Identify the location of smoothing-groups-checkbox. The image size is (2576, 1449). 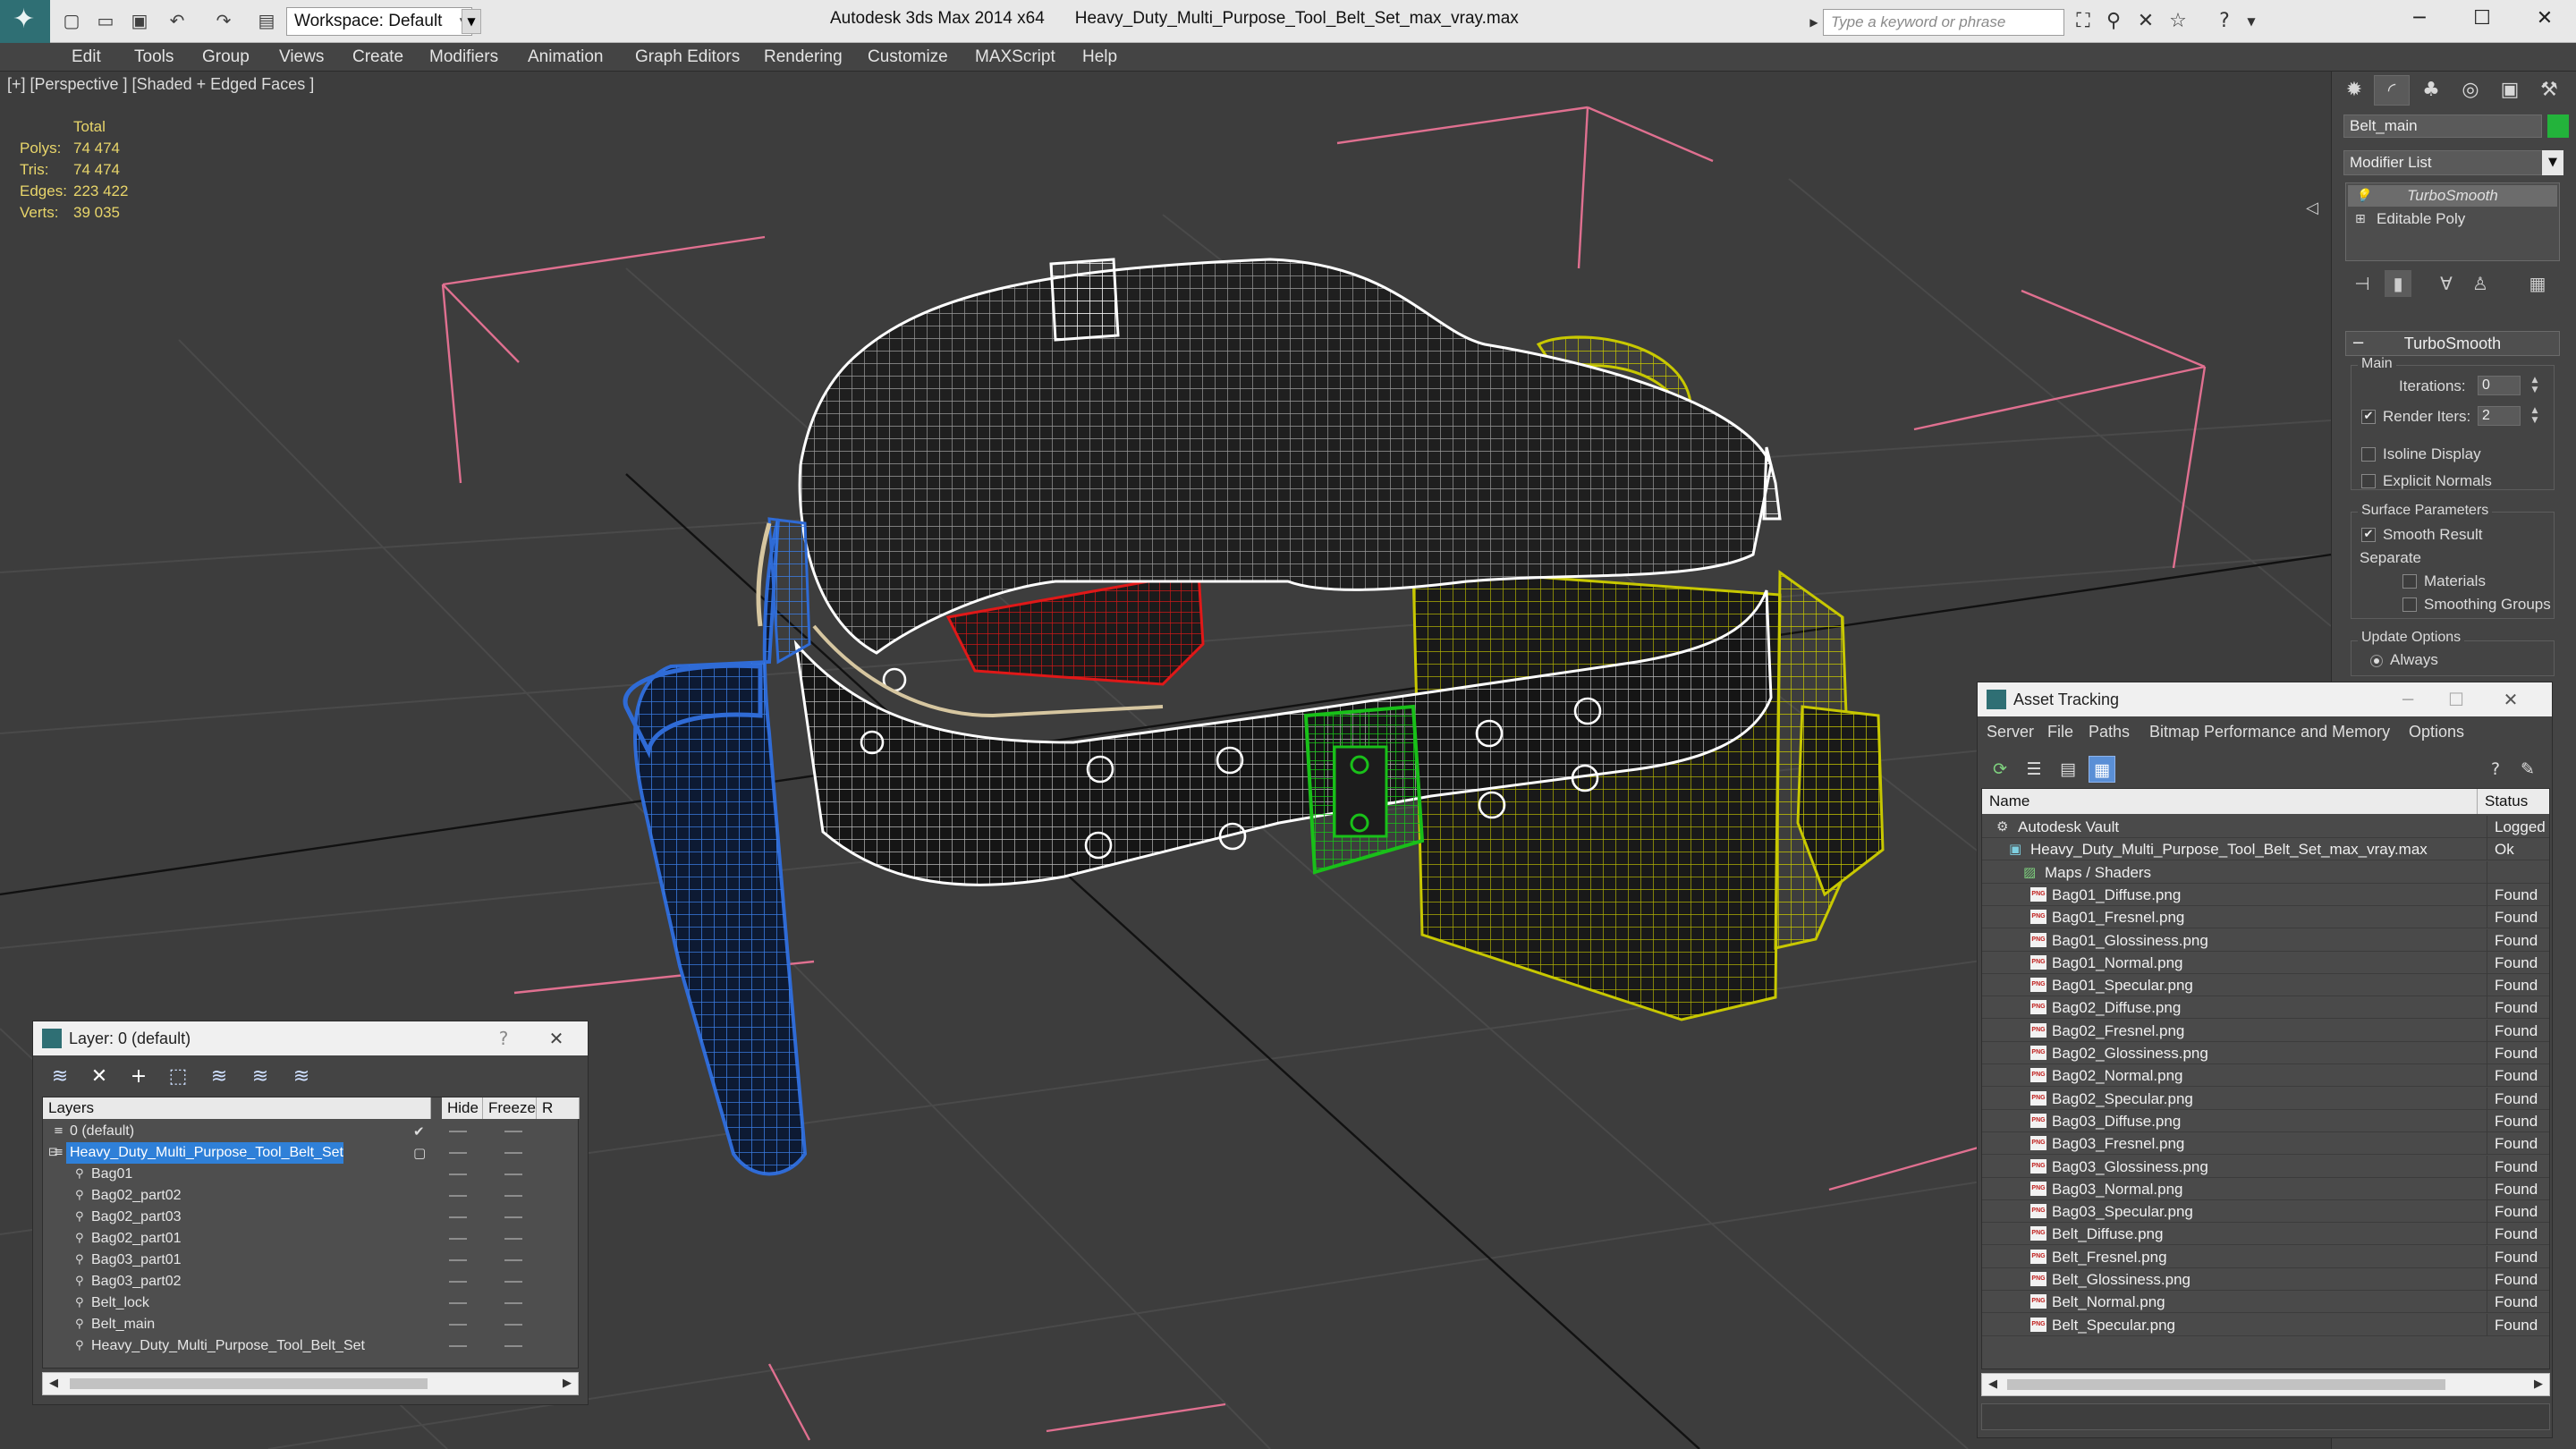
(2409, 604).